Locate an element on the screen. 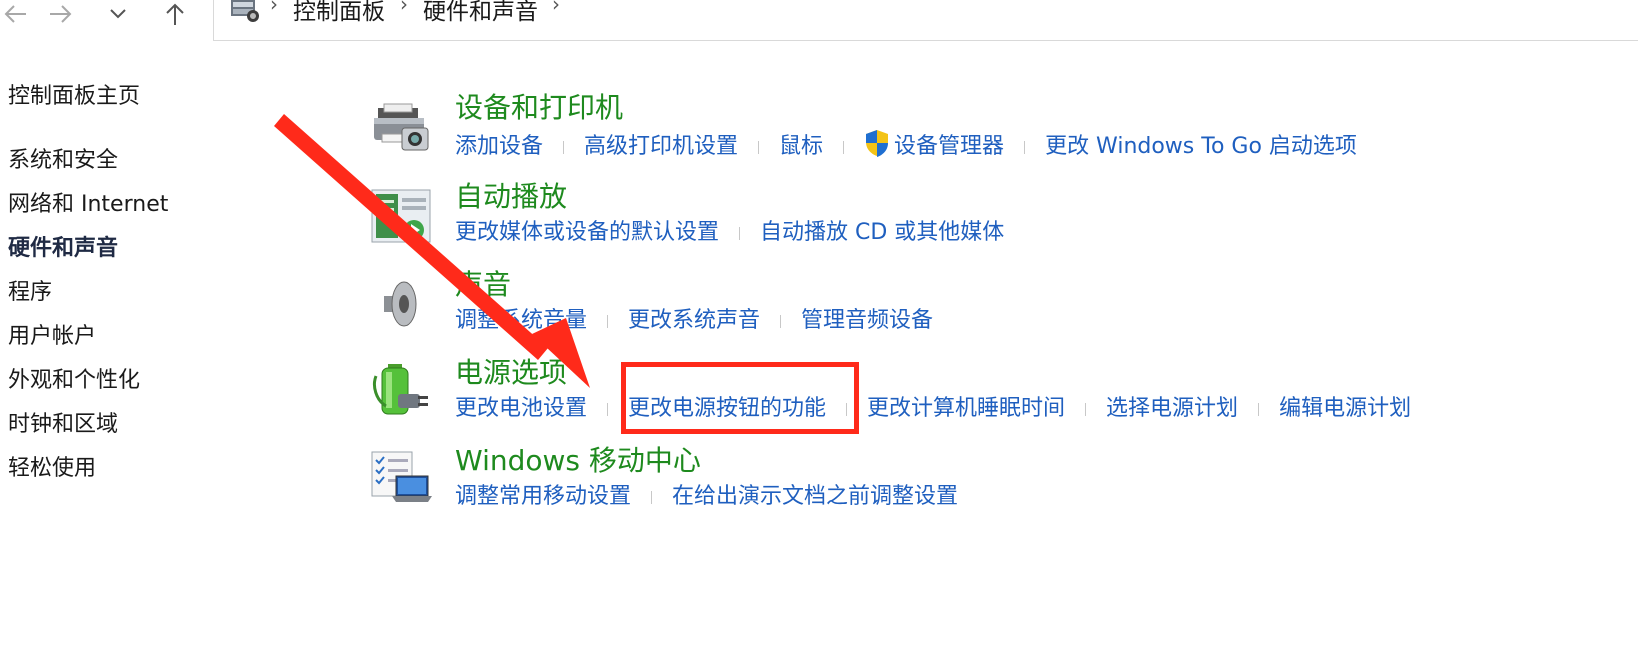  sidebar-item-network-internet: 网络和 Internet is located at coordinates (88, 202).